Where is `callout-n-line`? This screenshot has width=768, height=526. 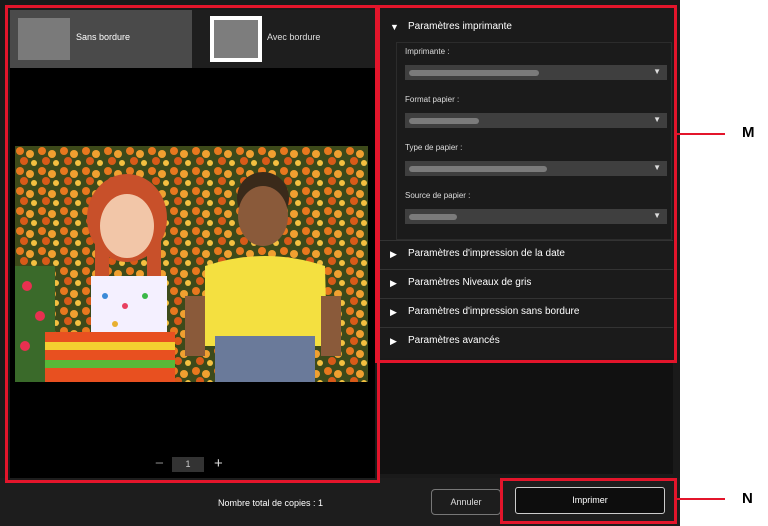
callout-n-line is located at coordinates (701, 499).